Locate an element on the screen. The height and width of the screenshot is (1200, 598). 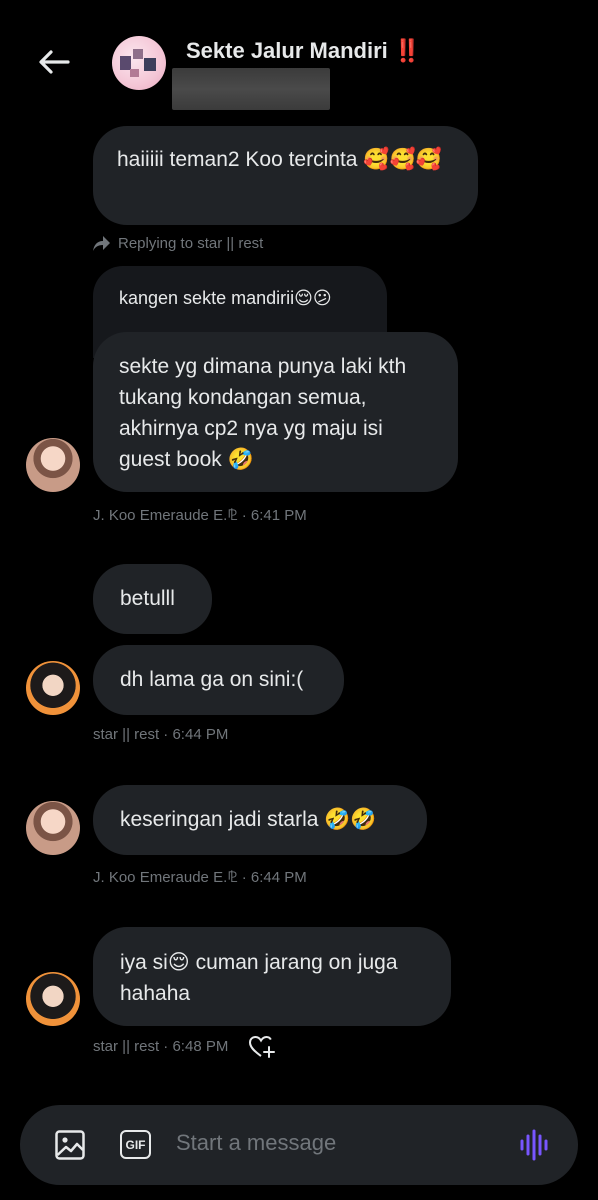
back-button is located at coordinates (54, 62).